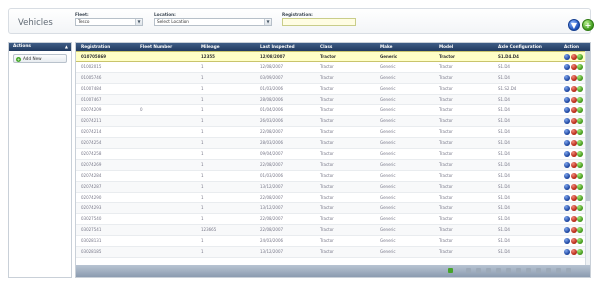 Image resolution: width=599 pixels, height=287 pixels. What do you see at coordinates (446, 47) in the screenshot?
I see `column-header-model: Model` at bounding box center [446, 47].